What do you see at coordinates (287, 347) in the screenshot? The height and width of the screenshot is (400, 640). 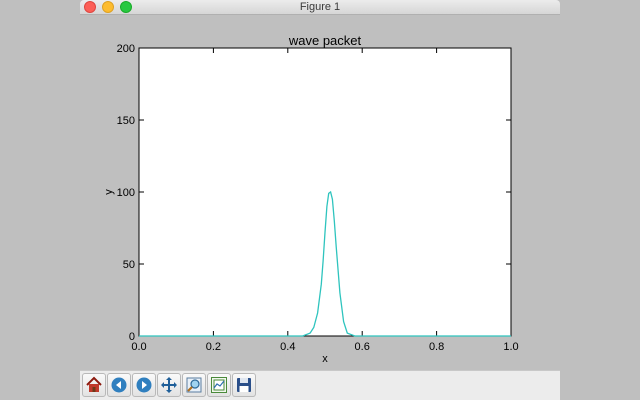 I see `x-tick-label: 0.4` at bounding box center [287, 347].